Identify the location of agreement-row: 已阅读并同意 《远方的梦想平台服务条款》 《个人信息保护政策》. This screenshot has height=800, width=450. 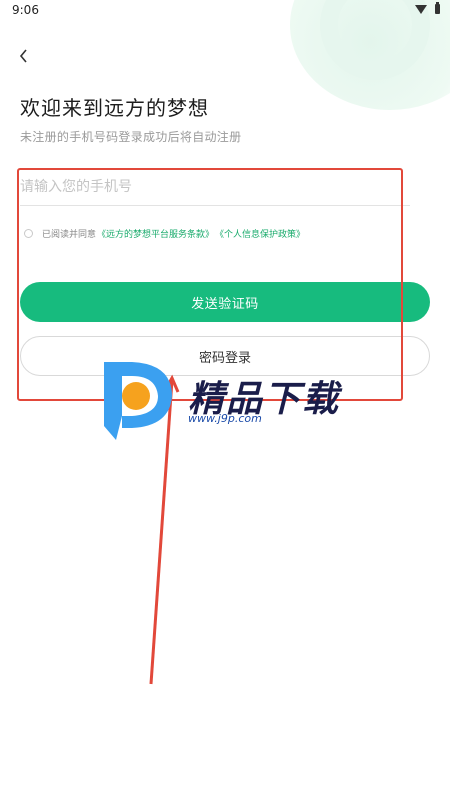
(164, 233).